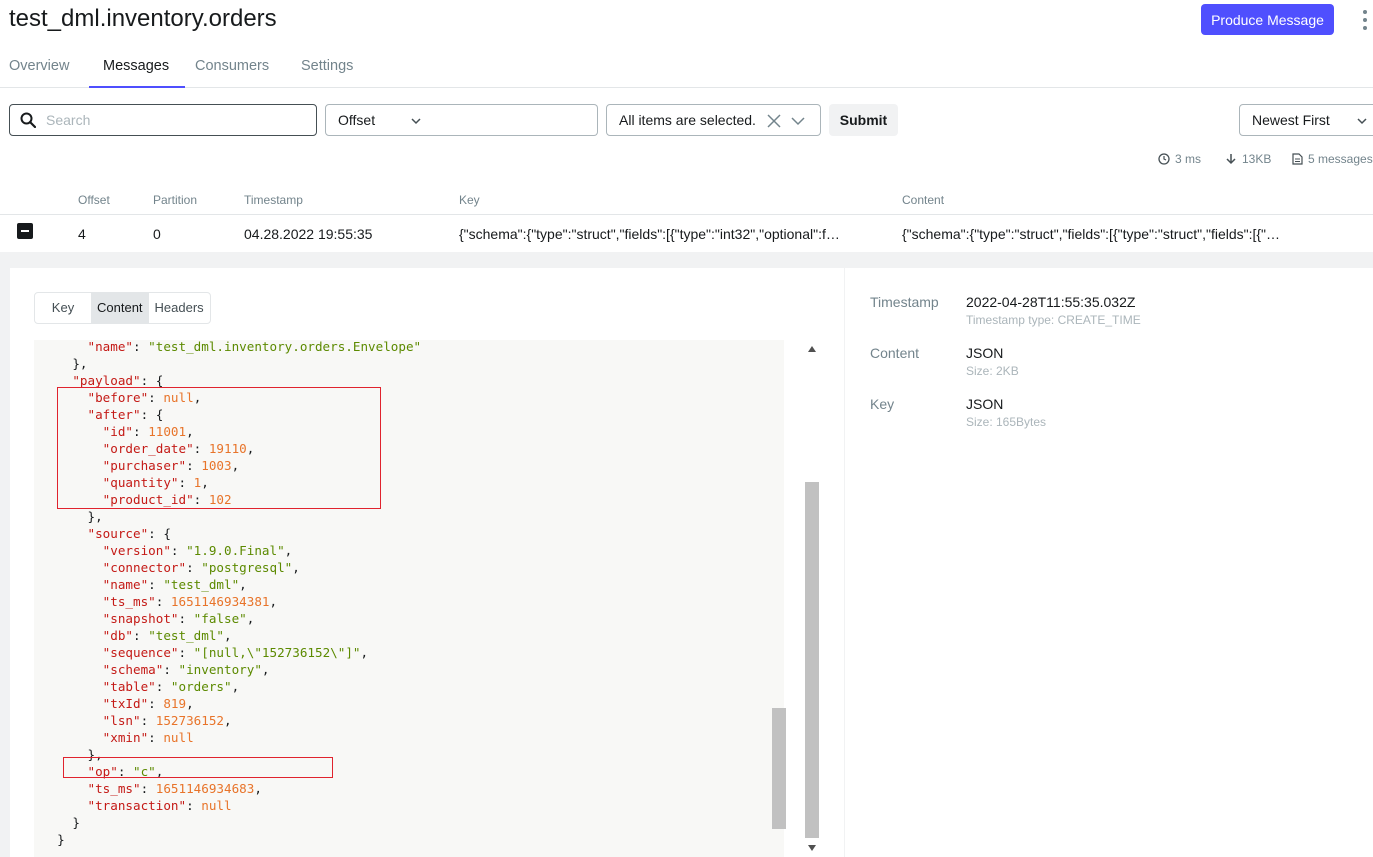  Describe the element at coordinates (114, 788) in the screenshot. I see `code-token: "ts_ms"` at that location.